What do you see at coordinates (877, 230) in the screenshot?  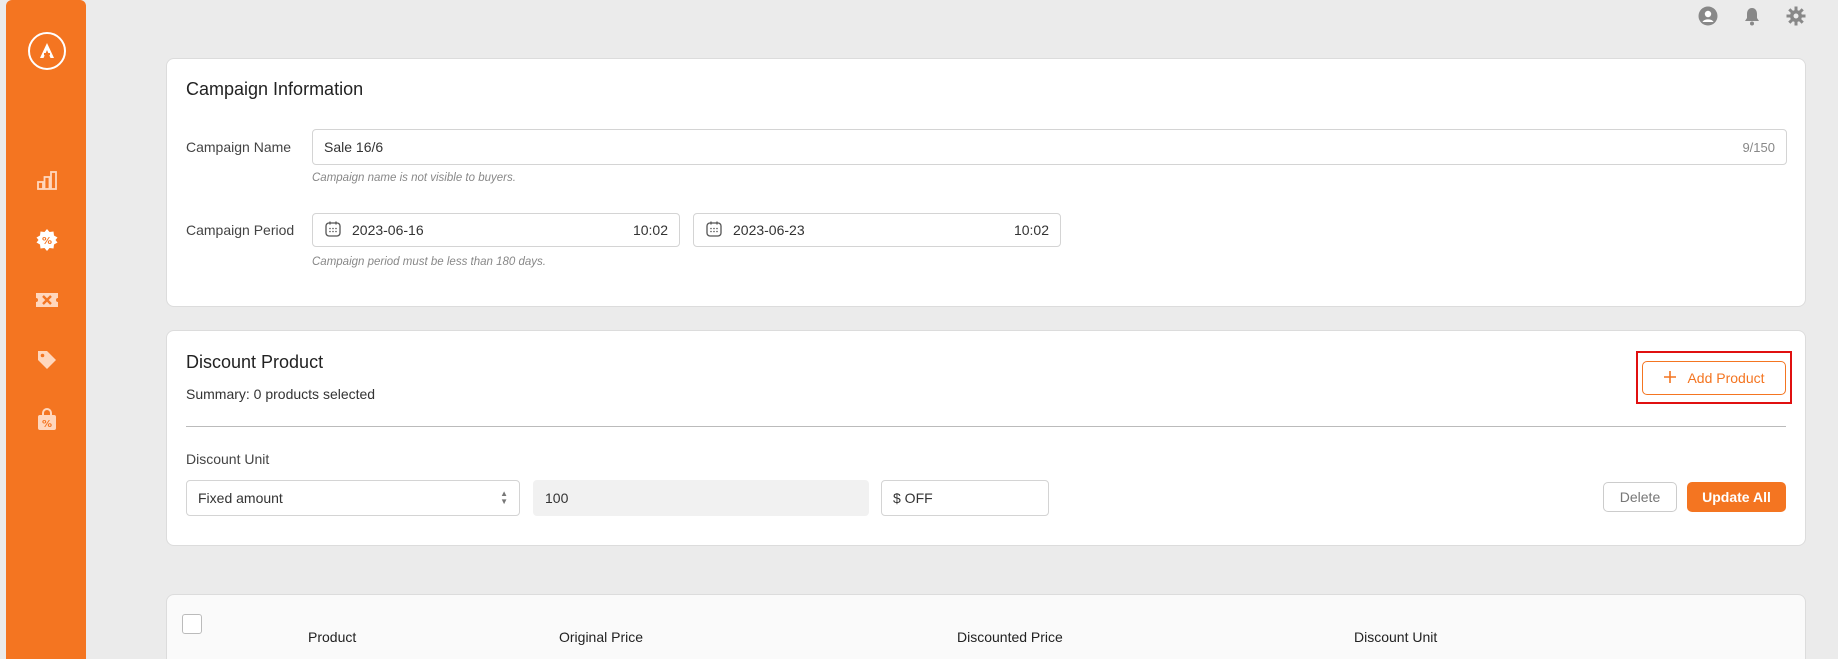 I see `end-date-input: 2023-06-23 10:02` at bounding box center [877, 230].